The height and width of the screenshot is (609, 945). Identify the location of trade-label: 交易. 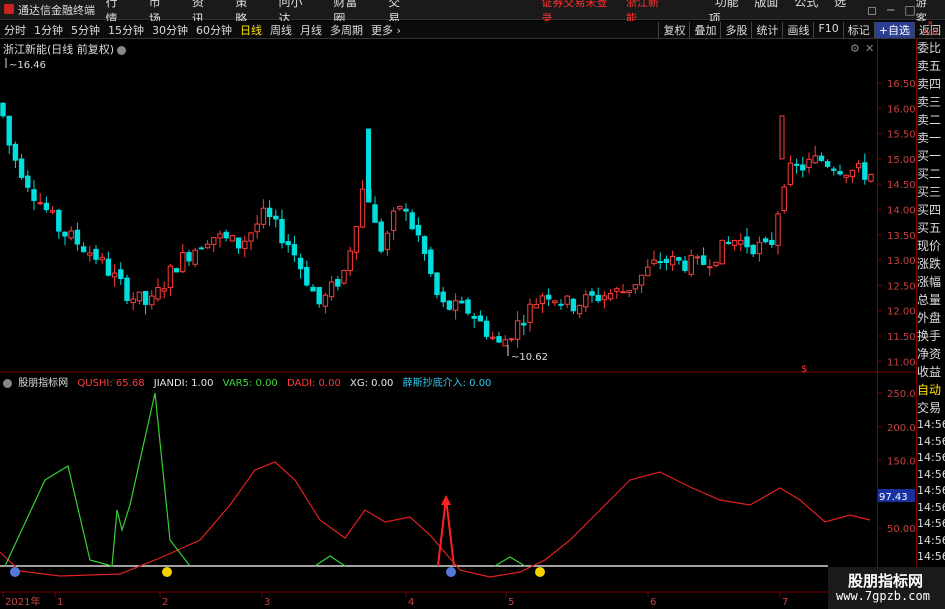
(929, 408).